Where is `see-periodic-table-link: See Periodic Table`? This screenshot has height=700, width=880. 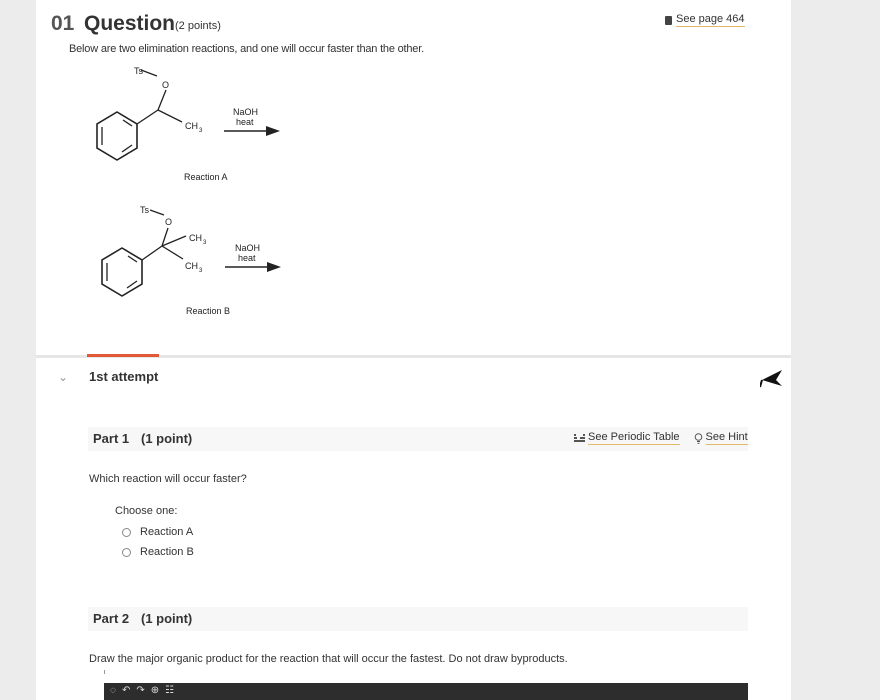
see-periodic-table-link: See Periodic Table is located at coordinates (627, 438).